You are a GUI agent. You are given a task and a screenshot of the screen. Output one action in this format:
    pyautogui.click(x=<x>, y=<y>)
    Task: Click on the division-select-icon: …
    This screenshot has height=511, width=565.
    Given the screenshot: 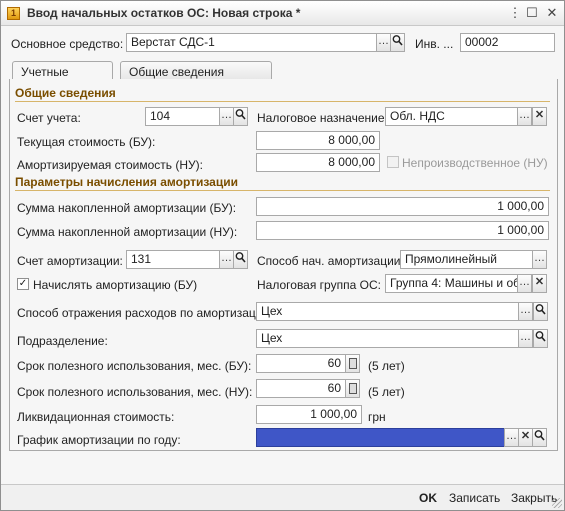 What is the action you would take?
    pyautogui.click(x=525, y=338)
    